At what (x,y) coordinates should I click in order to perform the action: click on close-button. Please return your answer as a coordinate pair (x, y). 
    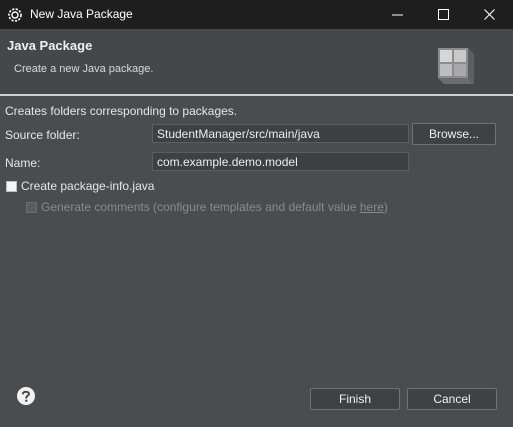
    Looking at the image, I should click on (490, 14).